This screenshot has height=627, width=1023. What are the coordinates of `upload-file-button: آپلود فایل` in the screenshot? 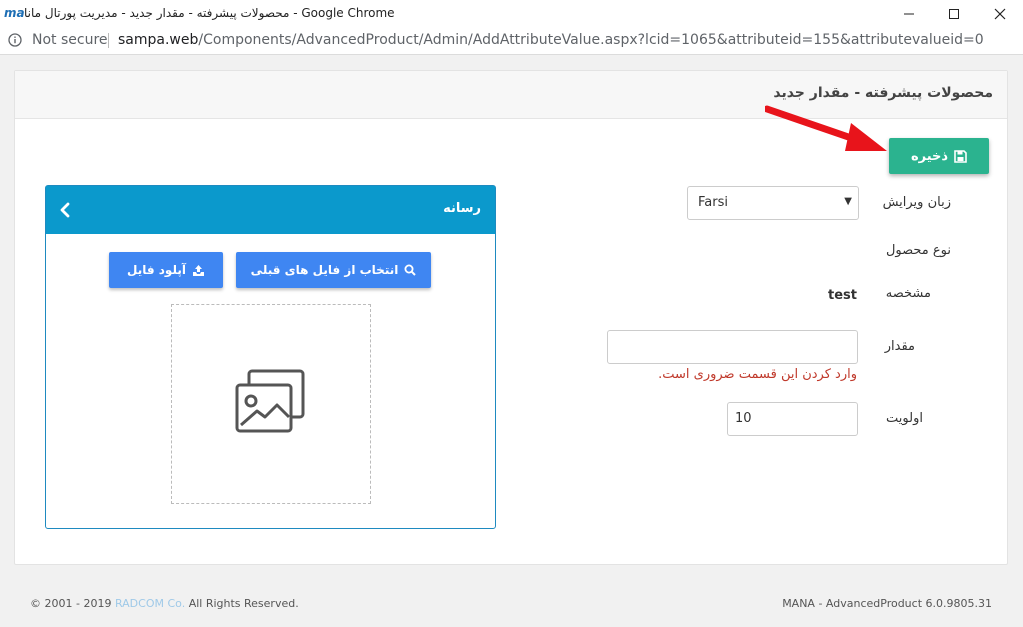 It's located at (166, 270).